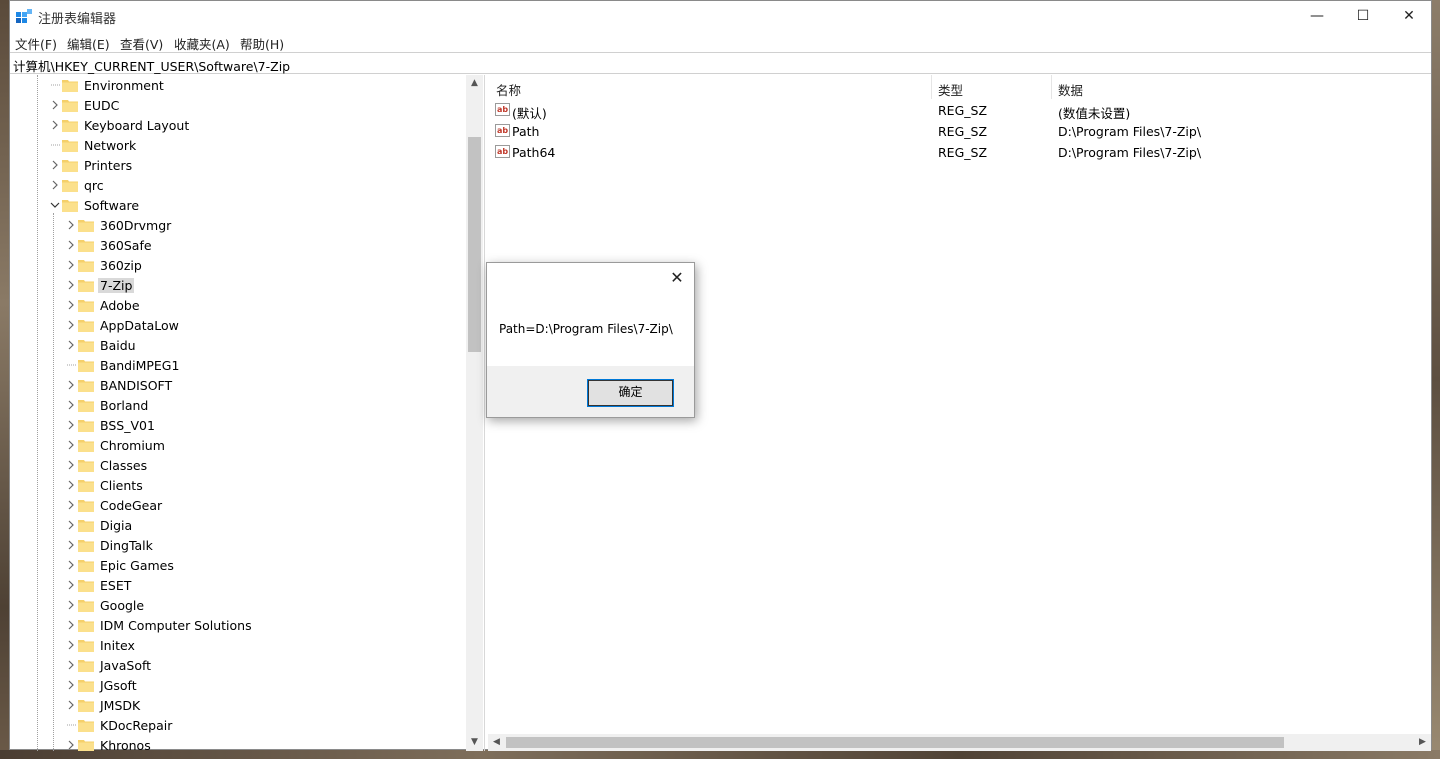  What do you see at coordinates (36, 43) in the screenshot?
I see `menu-file: 文件(F)` at bounding box center [36, 43].